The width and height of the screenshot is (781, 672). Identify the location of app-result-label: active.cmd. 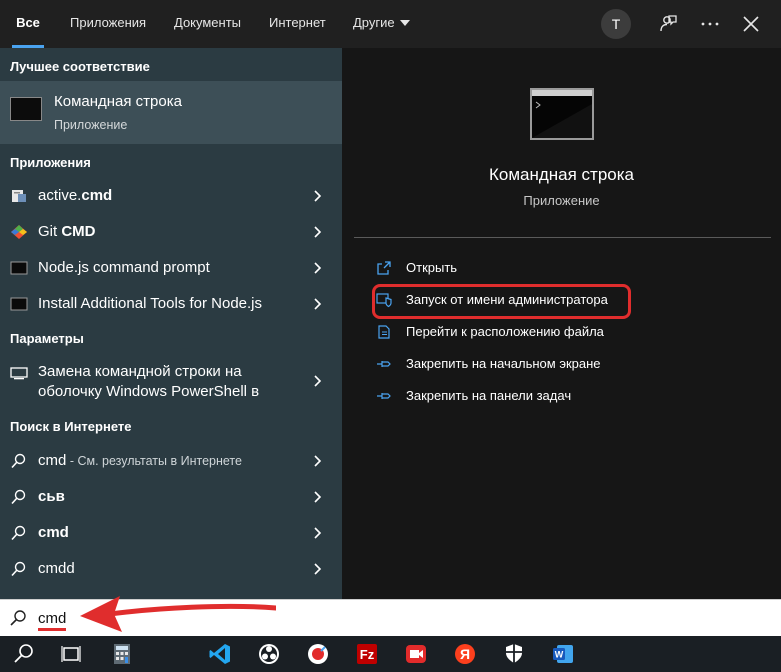
(75, 195).